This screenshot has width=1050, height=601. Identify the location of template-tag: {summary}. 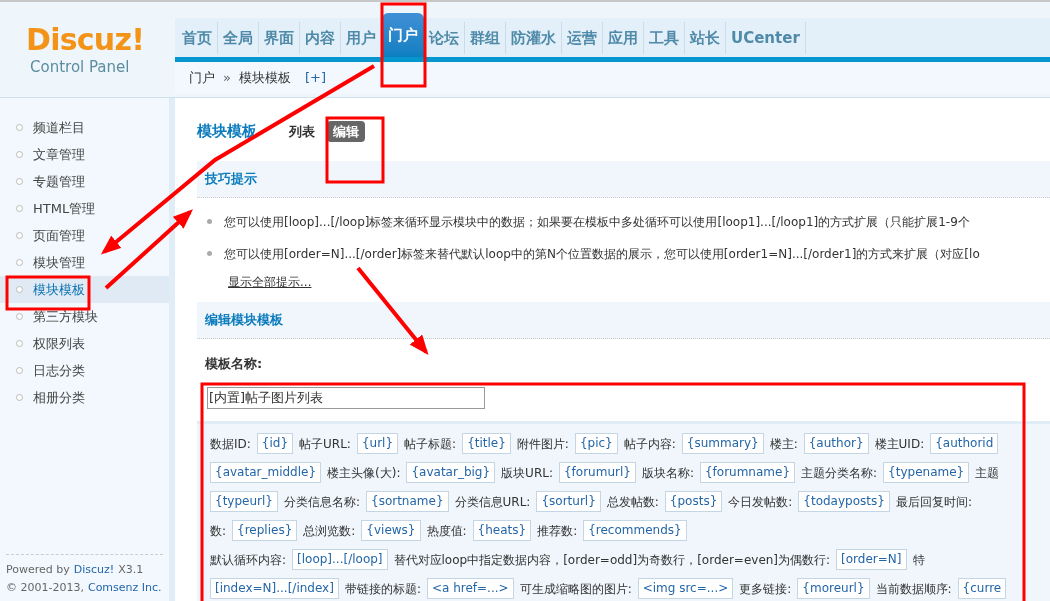
(722, 443).